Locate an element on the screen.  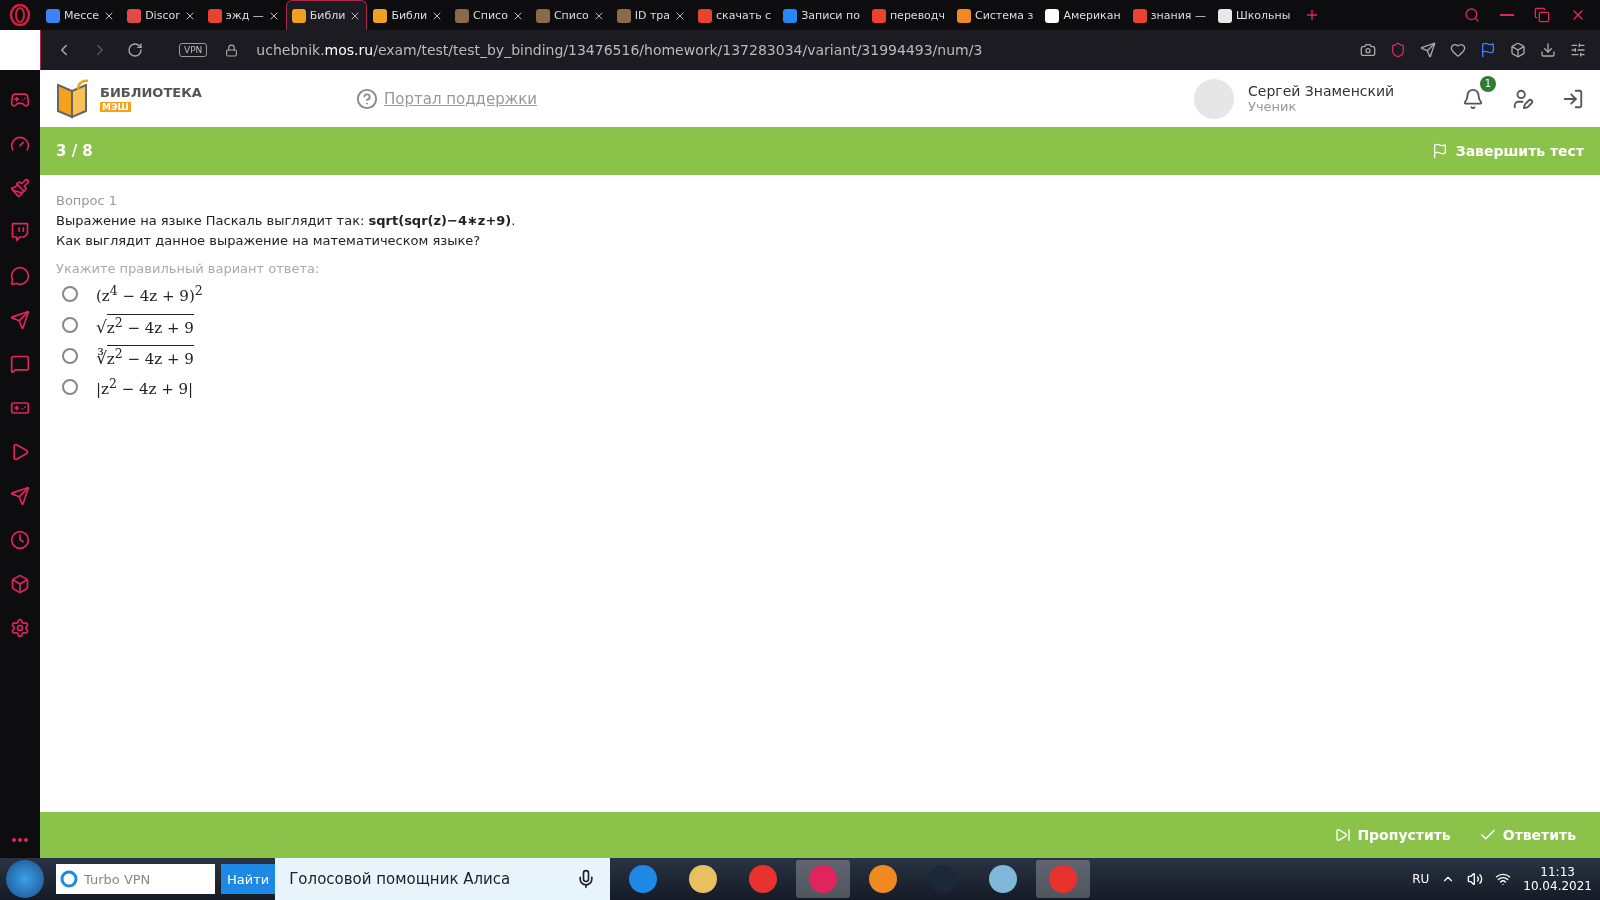
avatar is located at coordinates (1214, 98).